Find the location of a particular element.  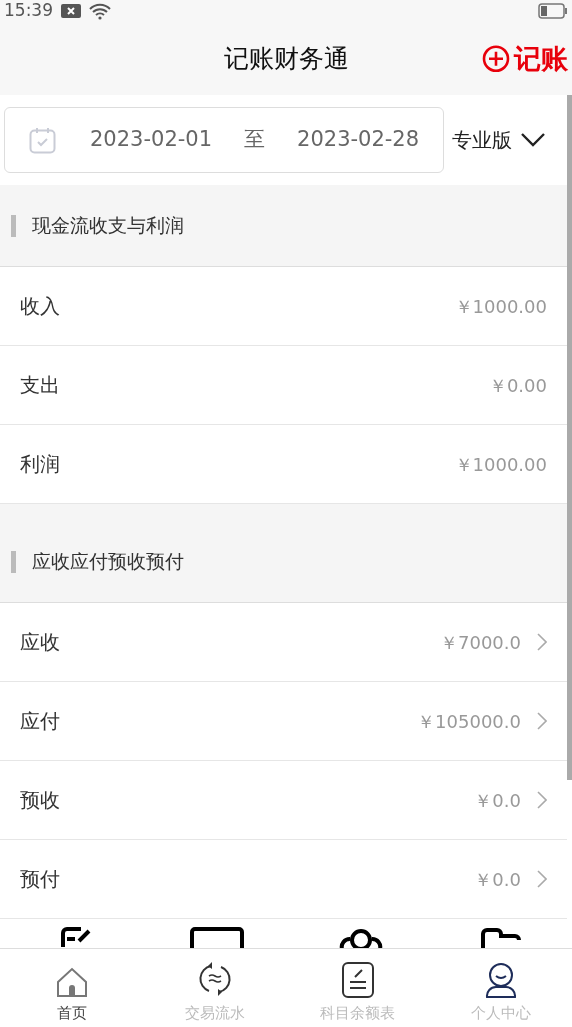

caret-icon is located at coordinates (533, 140).